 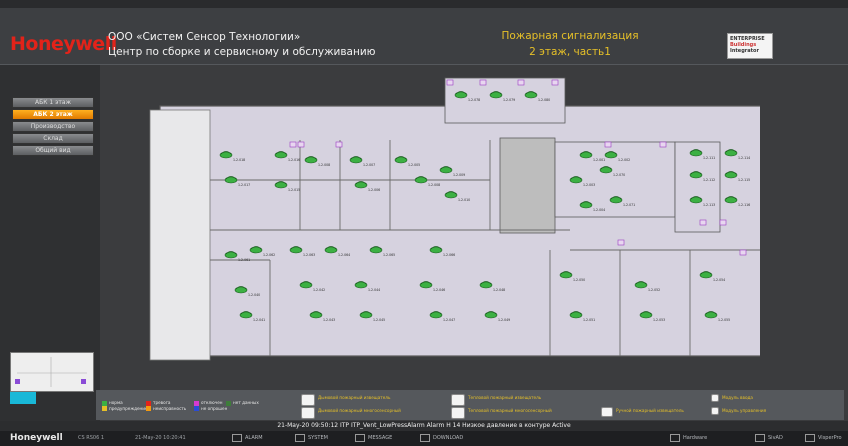 I want to click on message-label: MESSAGE, so click(x=380, y=438).